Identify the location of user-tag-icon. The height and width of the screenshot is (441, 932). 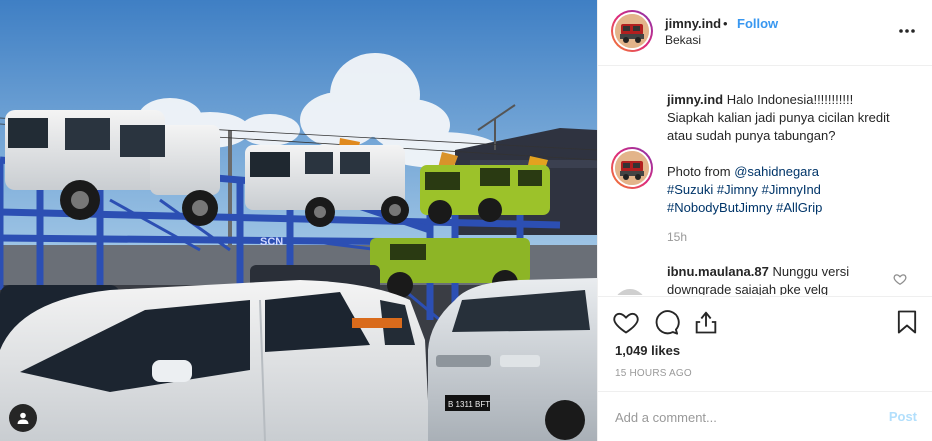
(23, 418).